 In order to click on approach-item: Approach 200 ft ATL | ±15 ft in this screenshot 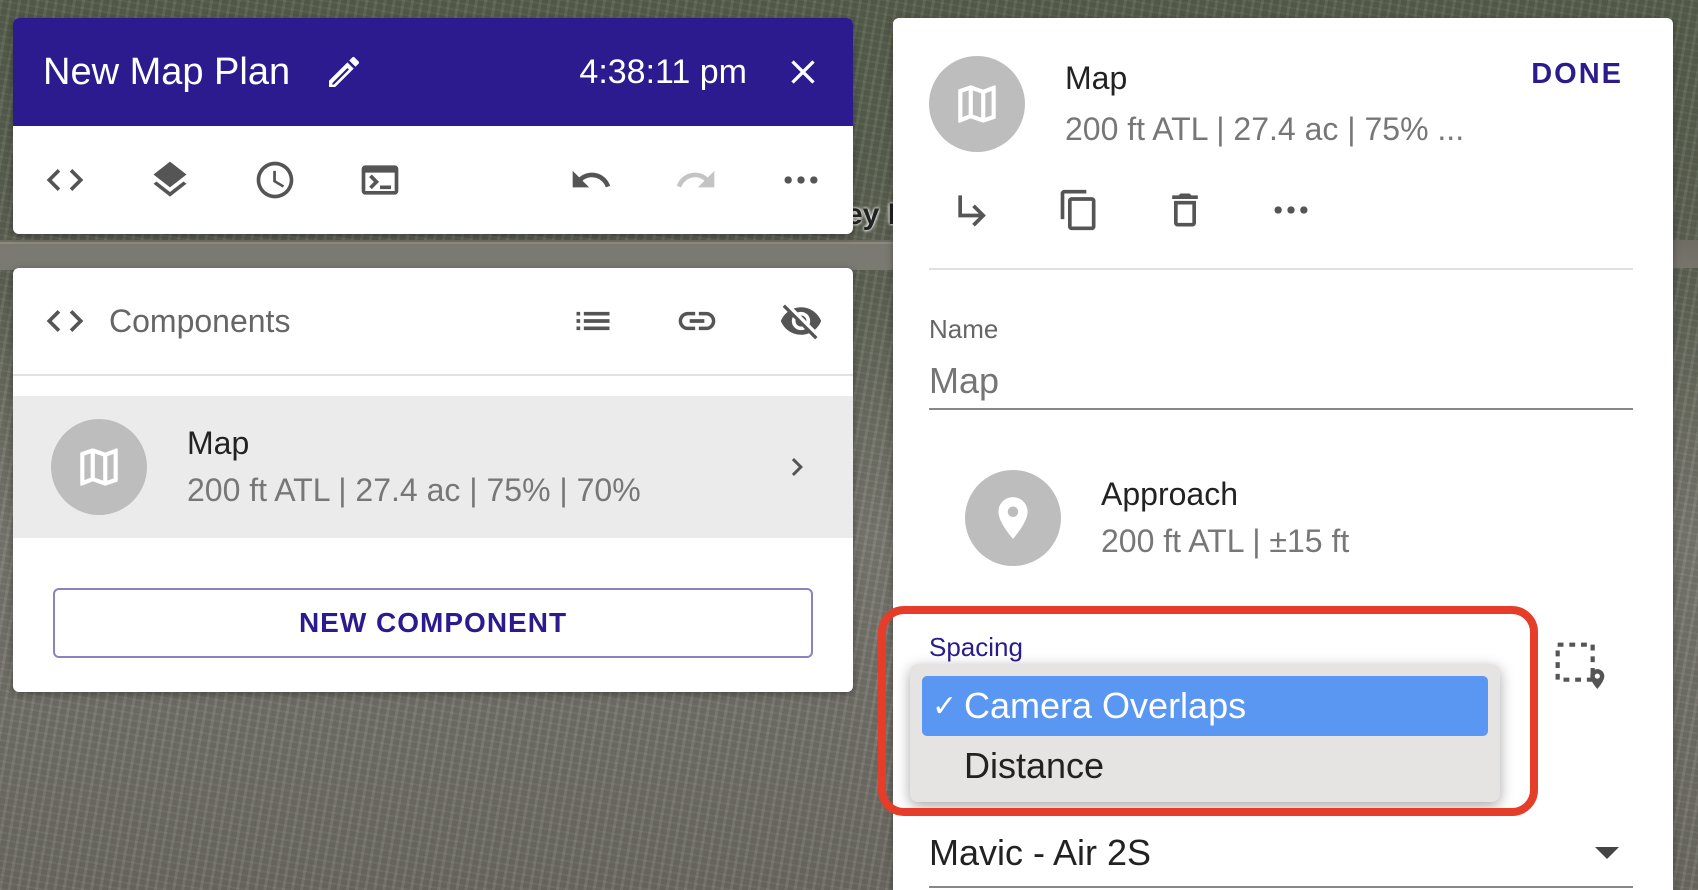, I will do `click(1157, 518)`.